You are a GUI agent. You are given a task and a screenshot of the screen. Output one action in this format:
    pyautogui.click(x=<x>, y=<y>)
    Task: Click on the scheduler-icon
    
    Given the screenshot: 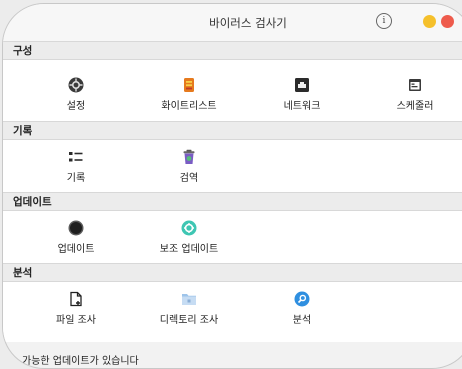 What is the action you would take?
    pyautogui.click(x=415, y=85)
    